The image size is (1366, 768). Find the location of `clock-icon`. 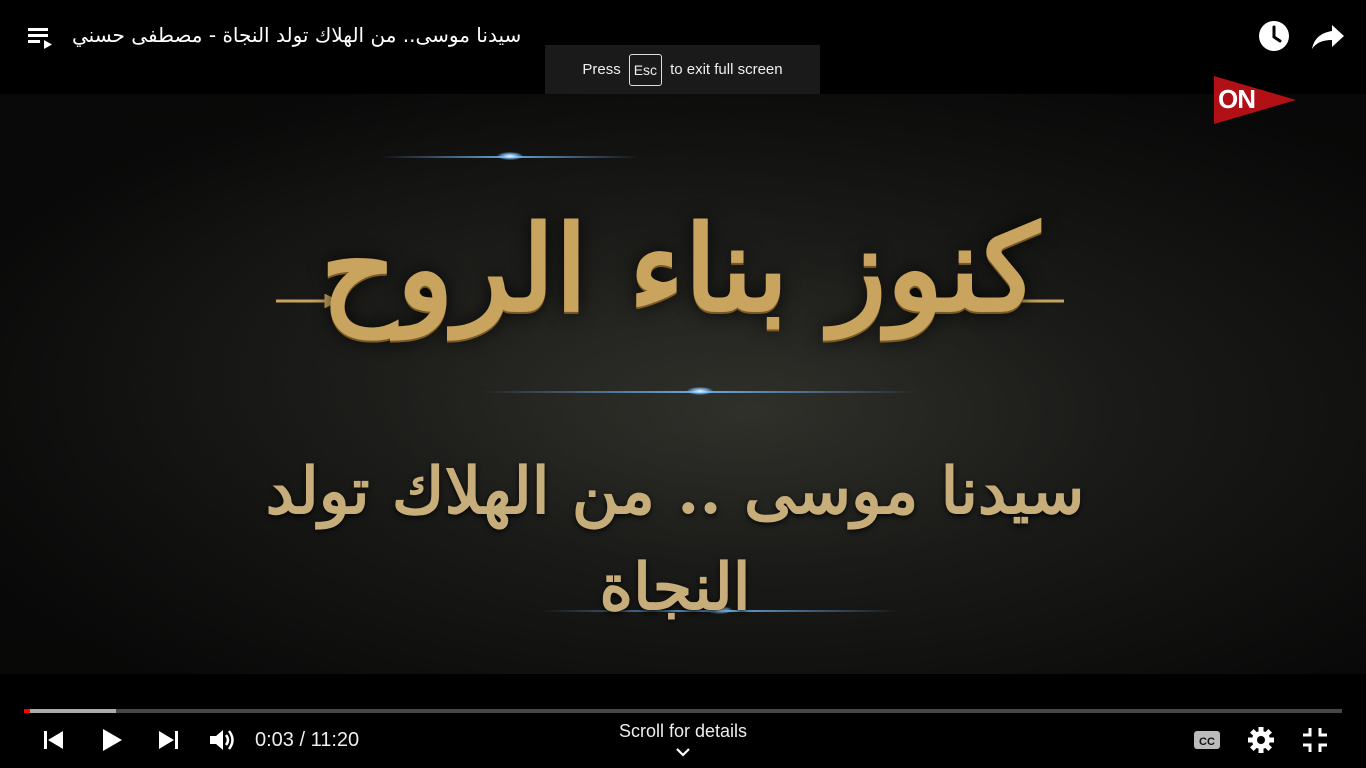

clock-icon is located at coordinates (1274, 36).